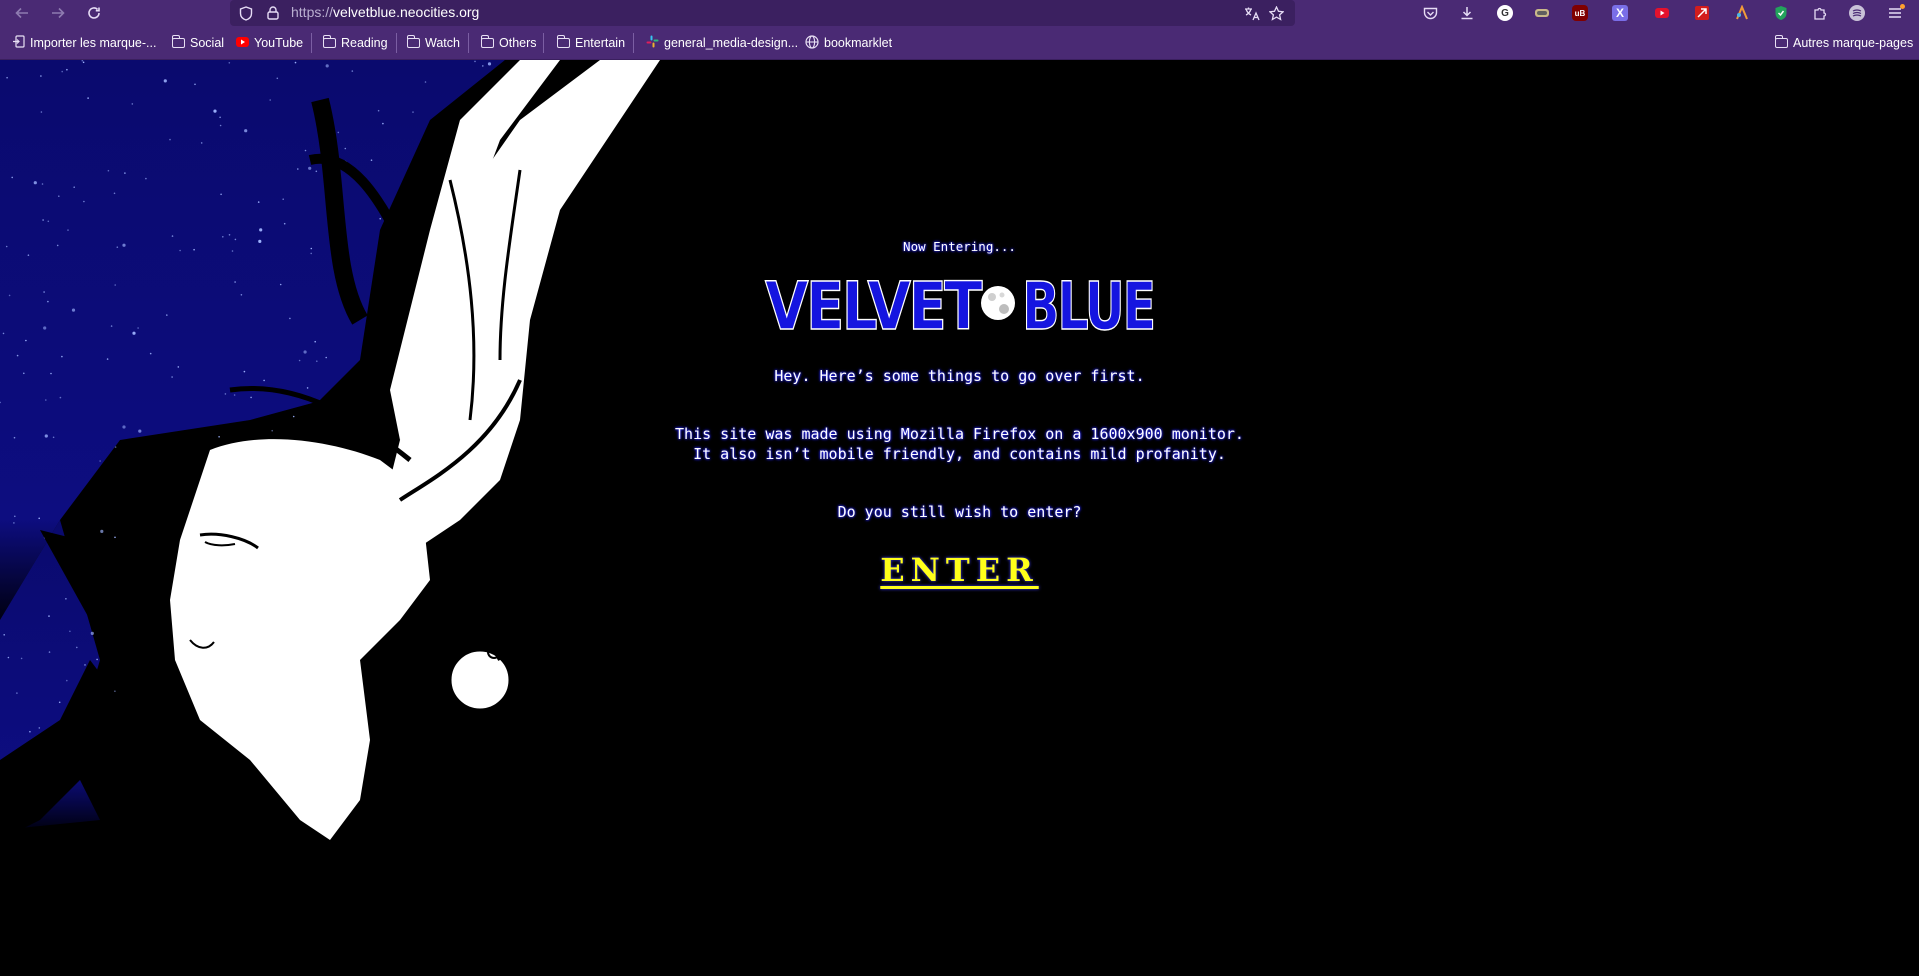 This screenshot has height=976, width=1919. I want to click on translate-icon, so click(1252, 13).